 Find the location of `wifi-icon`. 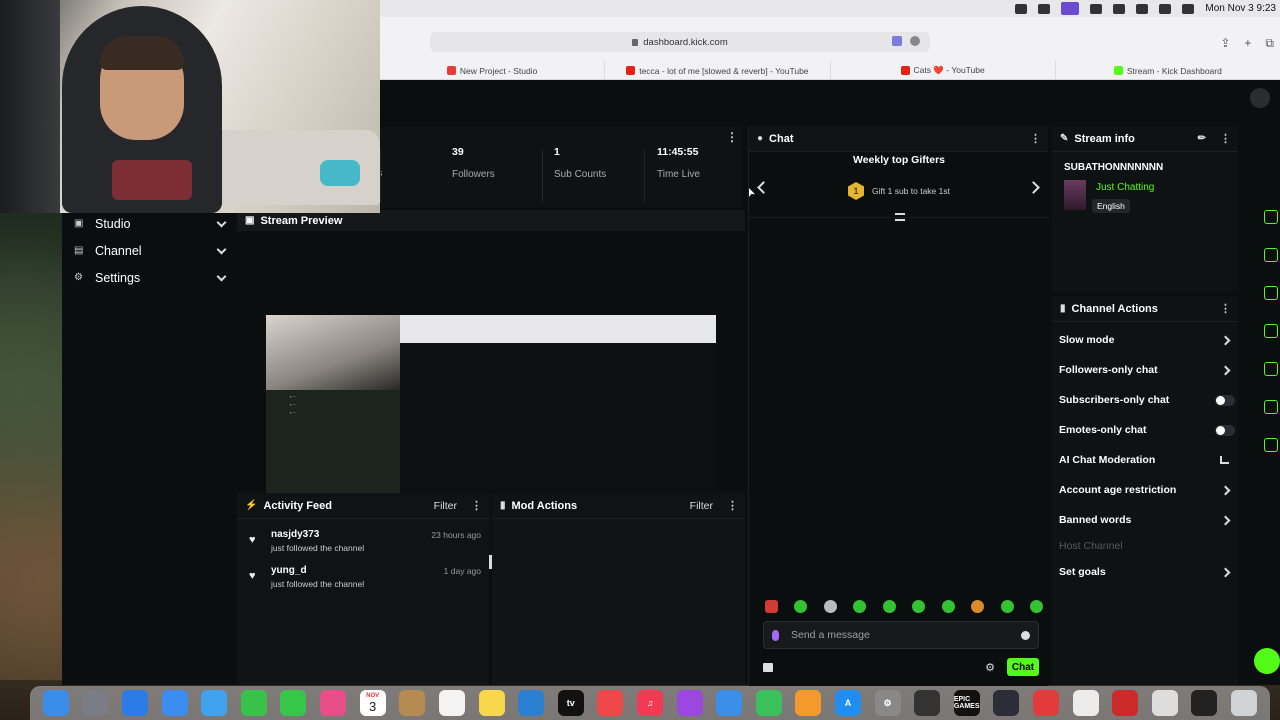

wifi-icon is located at coordinates (1142, 8).